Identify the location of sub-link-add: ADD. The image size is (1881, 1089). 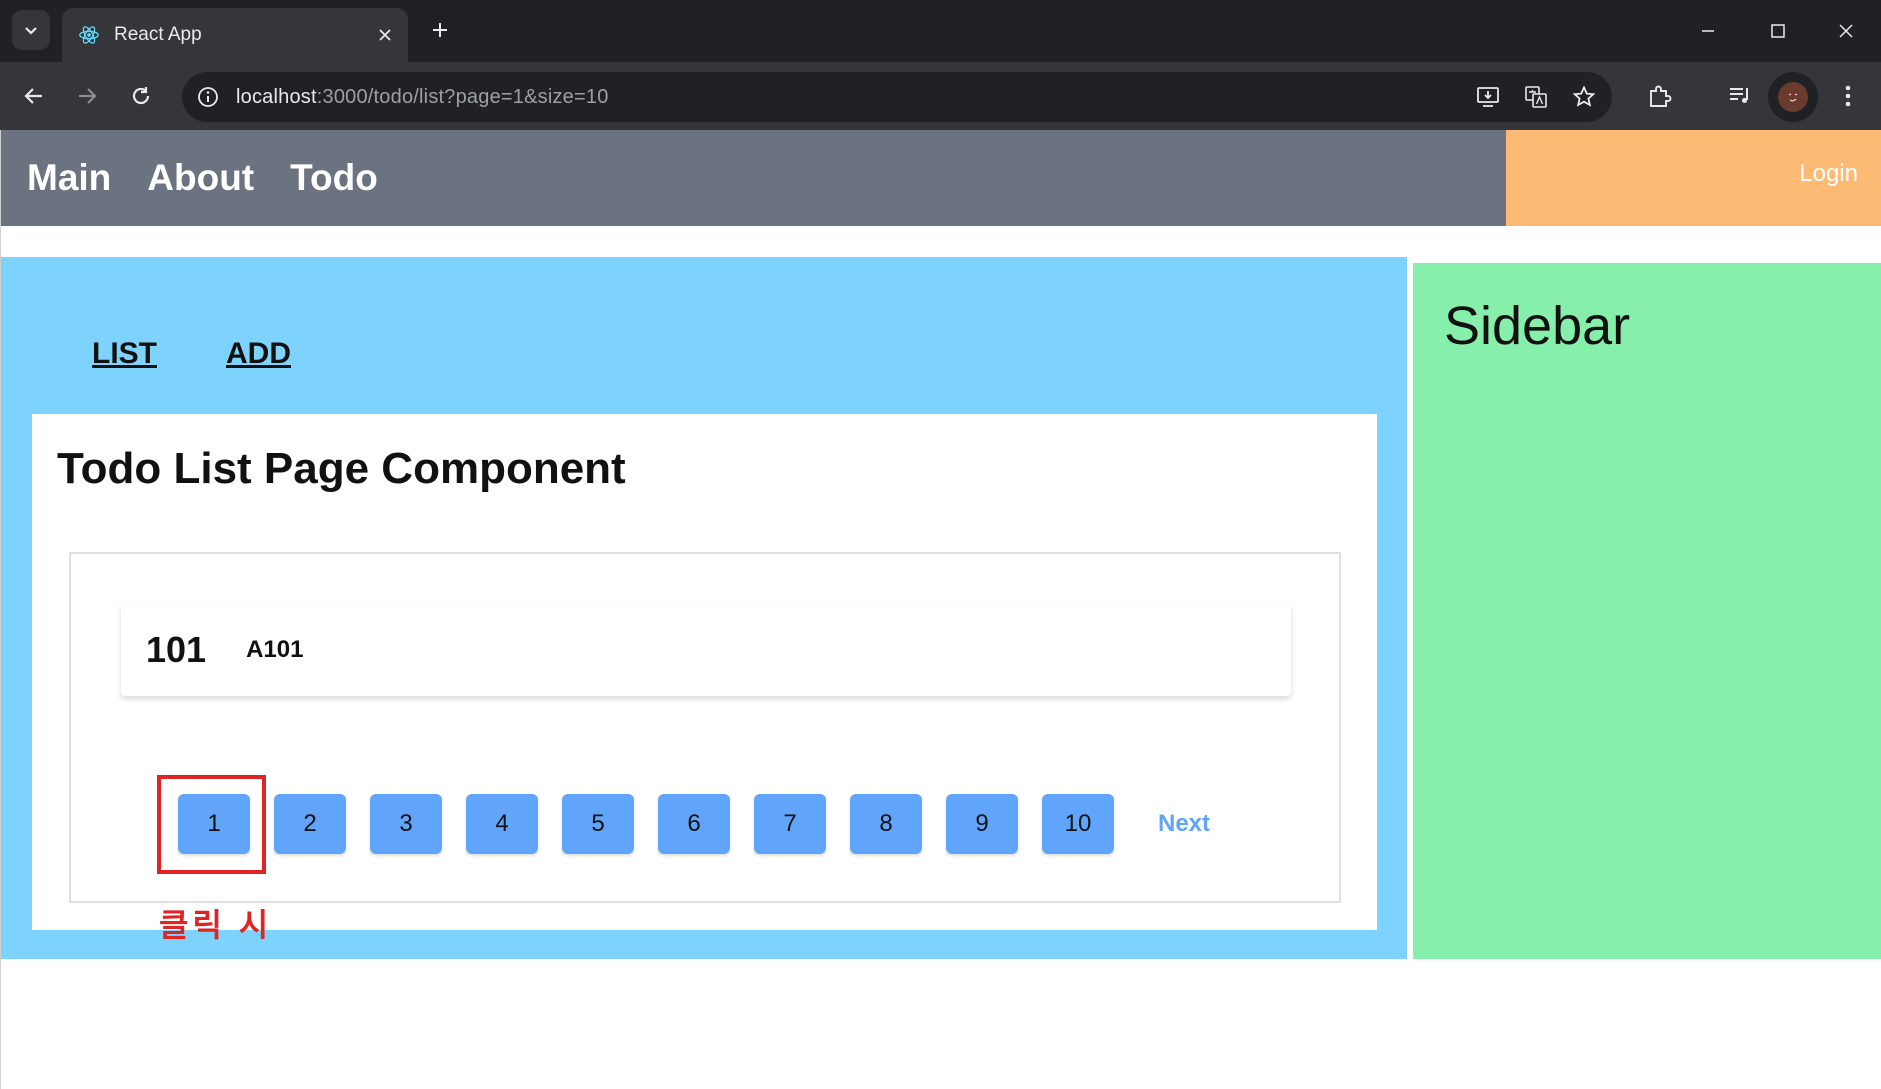
(258, 354).